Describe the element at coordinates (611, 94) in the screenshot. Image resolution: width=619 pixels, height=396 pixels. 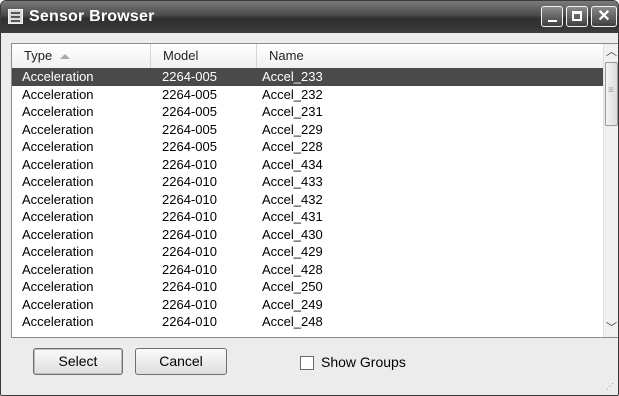
I see `scroll-thumb` at that location.